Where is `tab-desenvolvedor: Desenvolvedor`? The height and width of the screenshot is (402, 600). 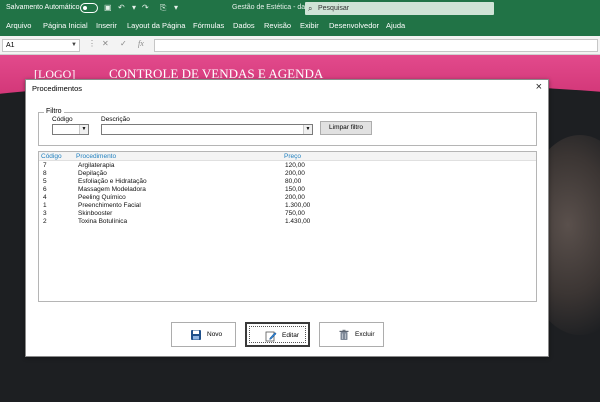
tab-desenvolvedor: Desenvolvedor is located at coordinates (354, 25).